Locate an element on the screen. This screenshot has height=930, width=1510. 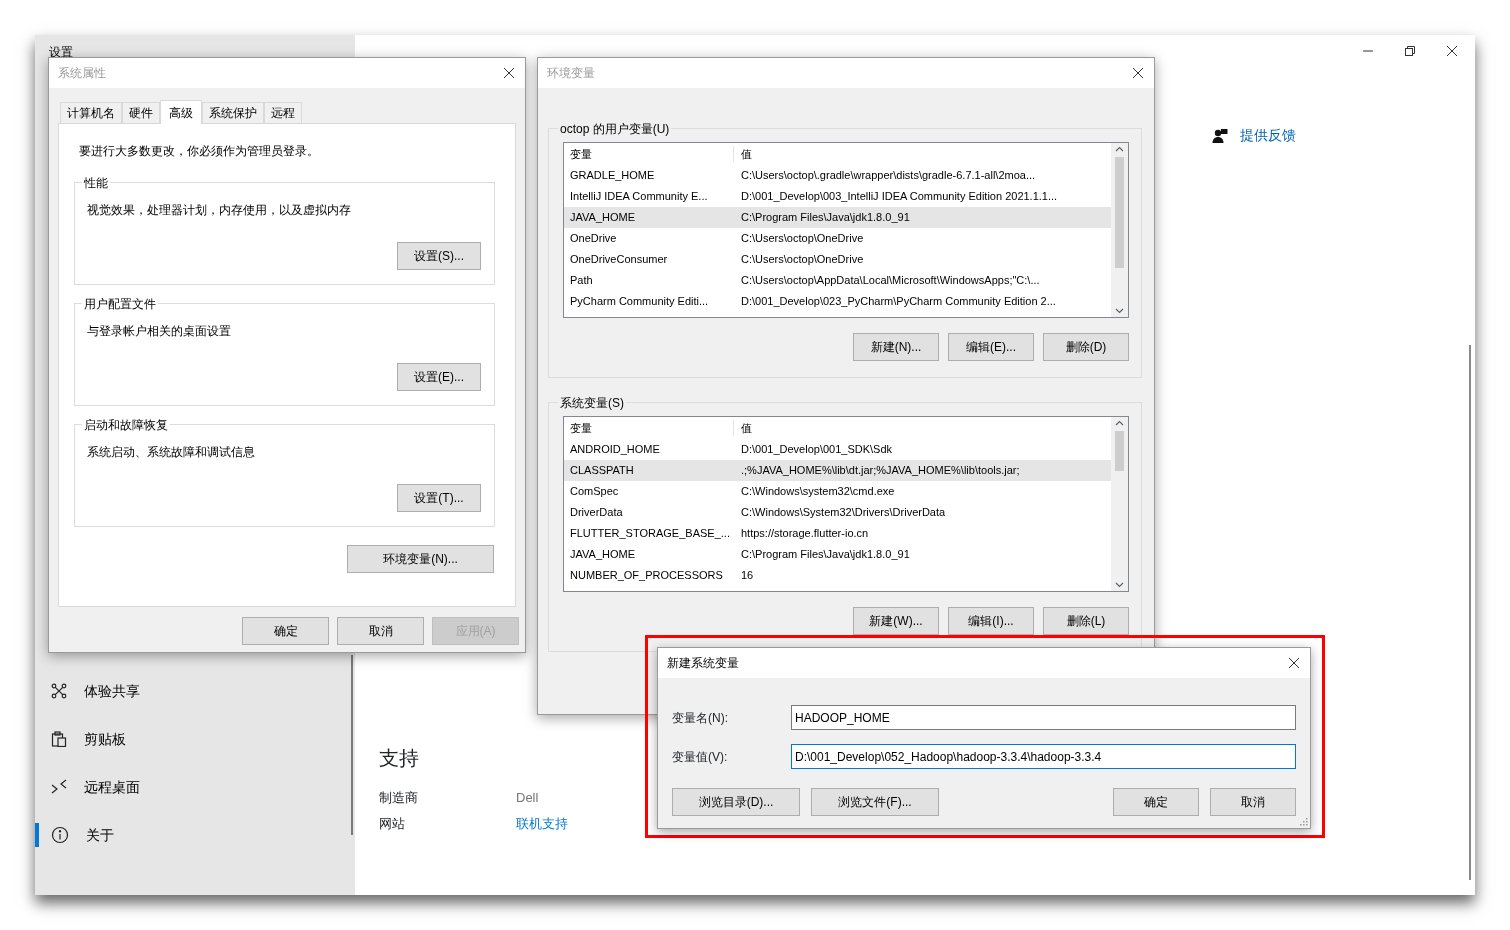
input-field: HADOOP_HOME is located at coordinates (1043, 717).